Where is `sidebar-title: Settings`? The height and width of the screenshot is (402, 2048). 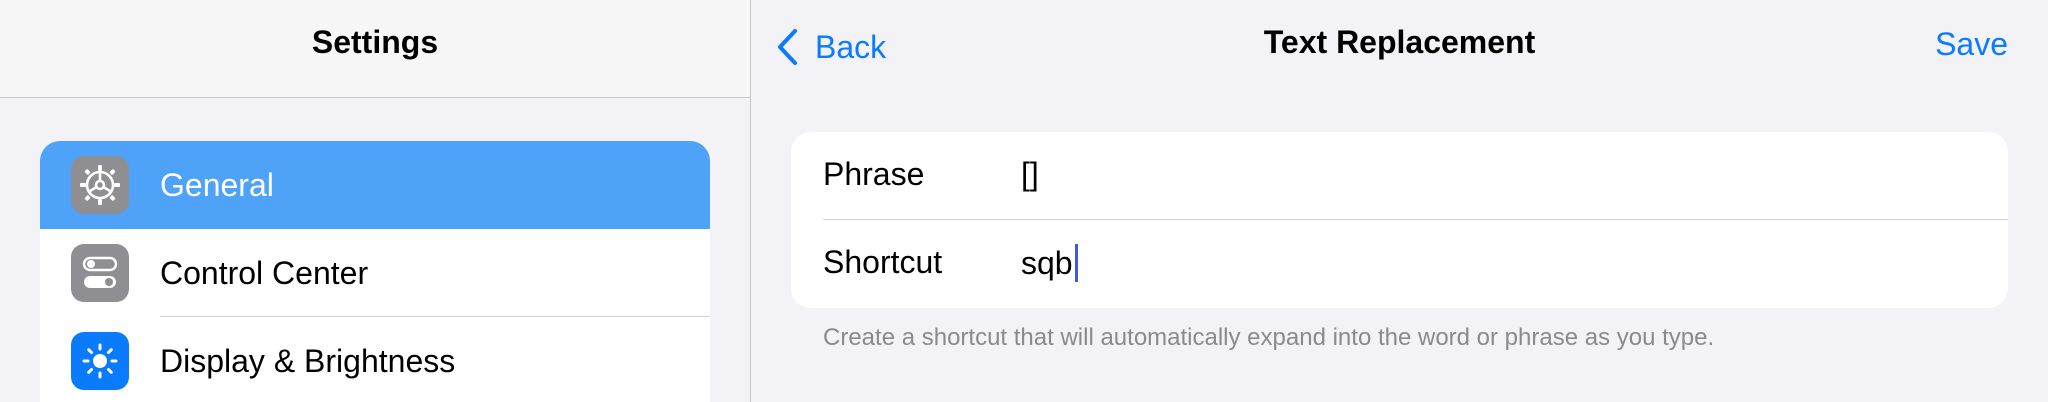 sidebar-title: Settings is located at coordinates (375, 42).